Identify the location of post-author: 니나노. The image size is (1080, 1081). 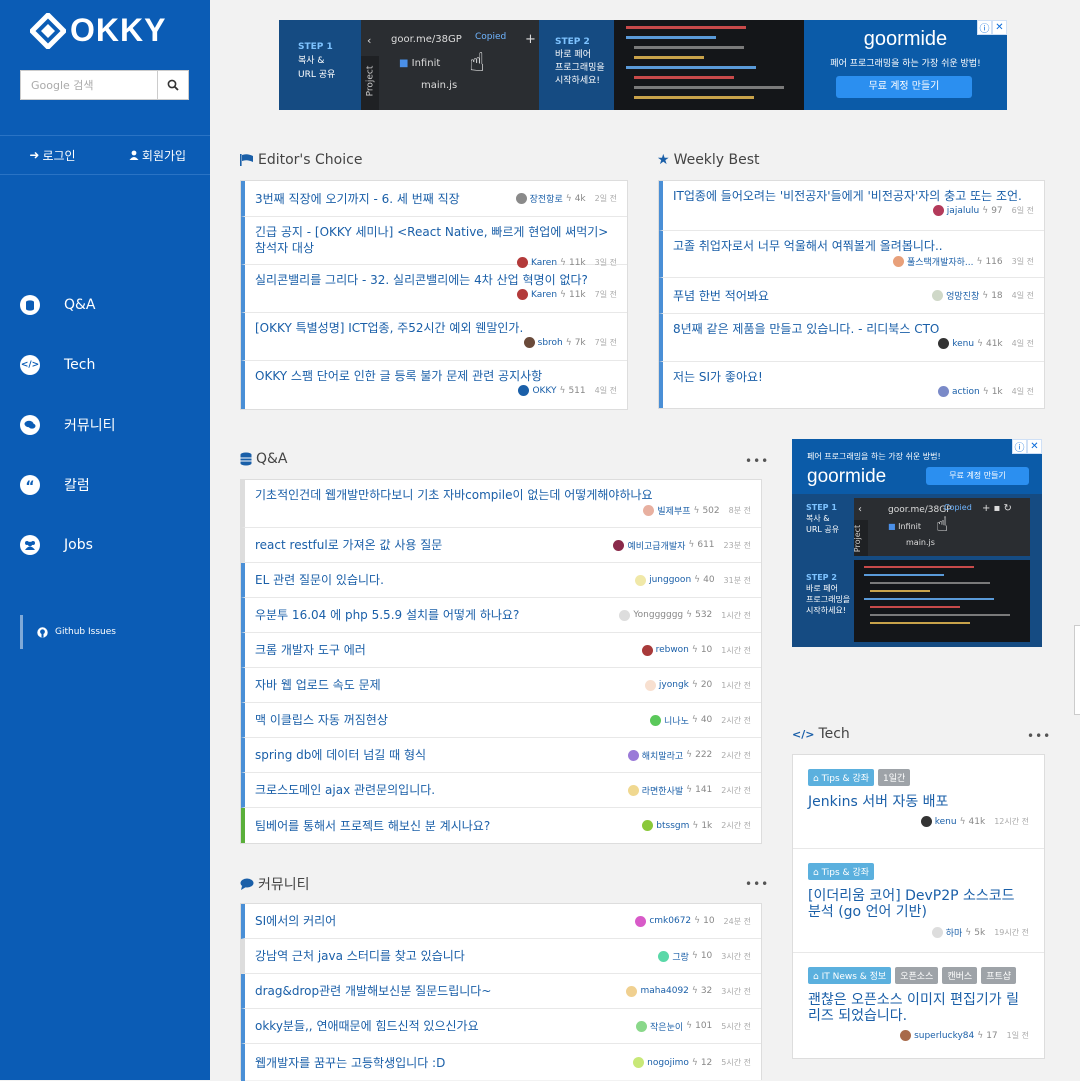
(676, 720).